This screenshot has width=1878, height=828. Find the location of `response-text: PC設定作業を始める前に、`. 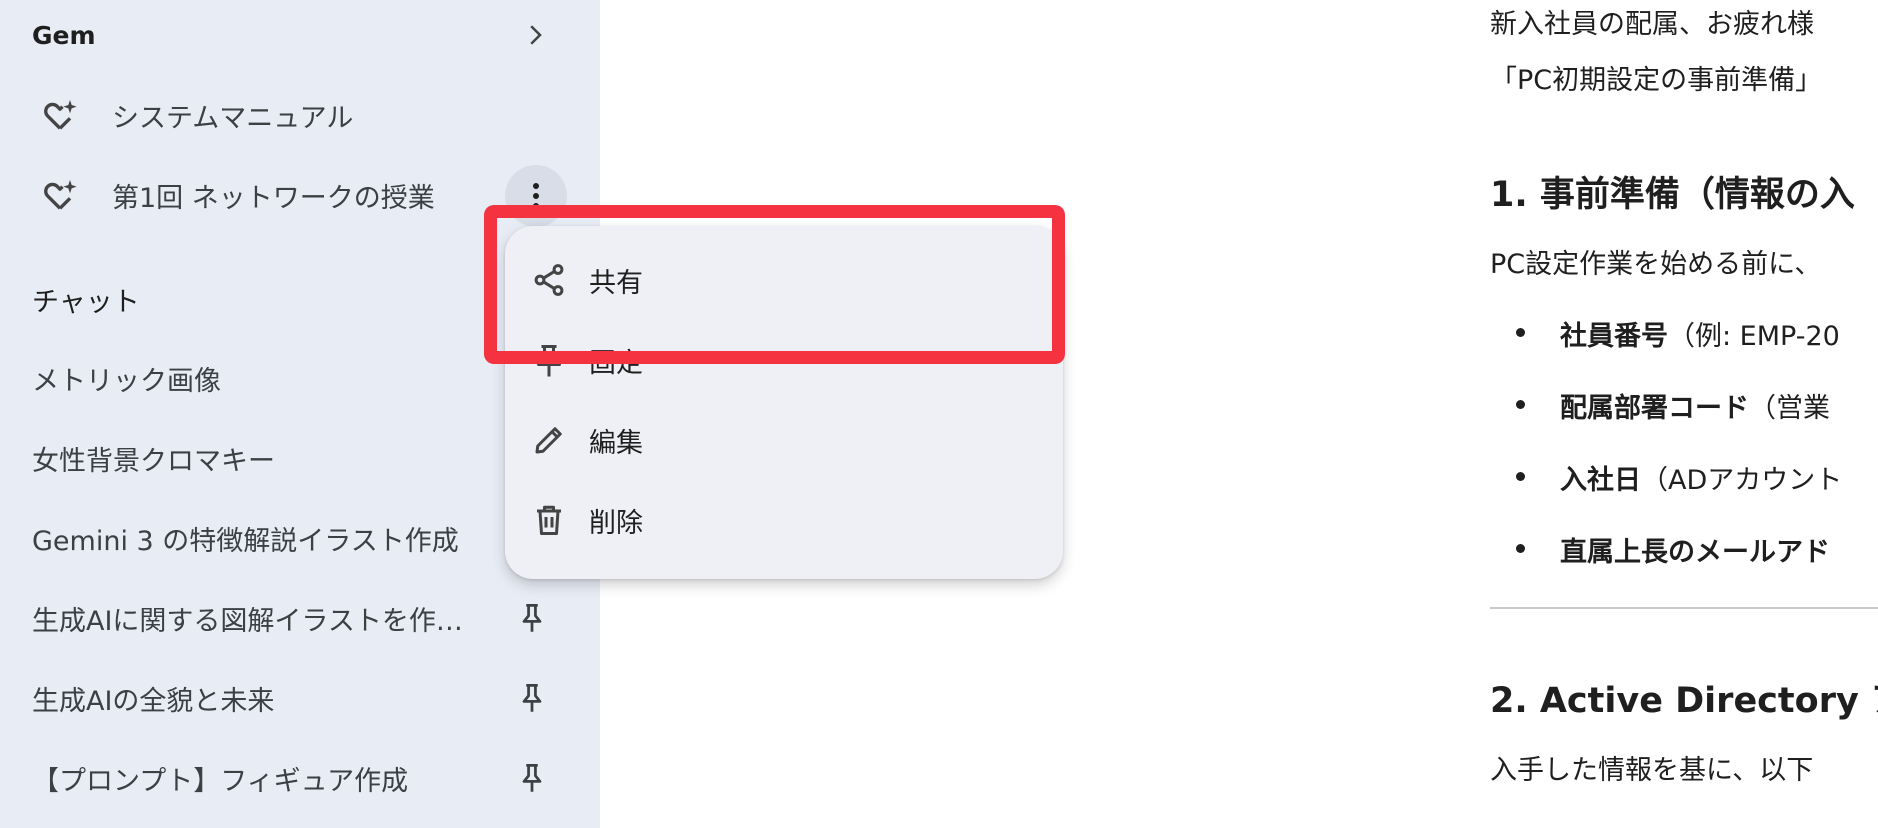

response-text: PC設定作業を始める前に、 is located at coordinates (1656, 264).